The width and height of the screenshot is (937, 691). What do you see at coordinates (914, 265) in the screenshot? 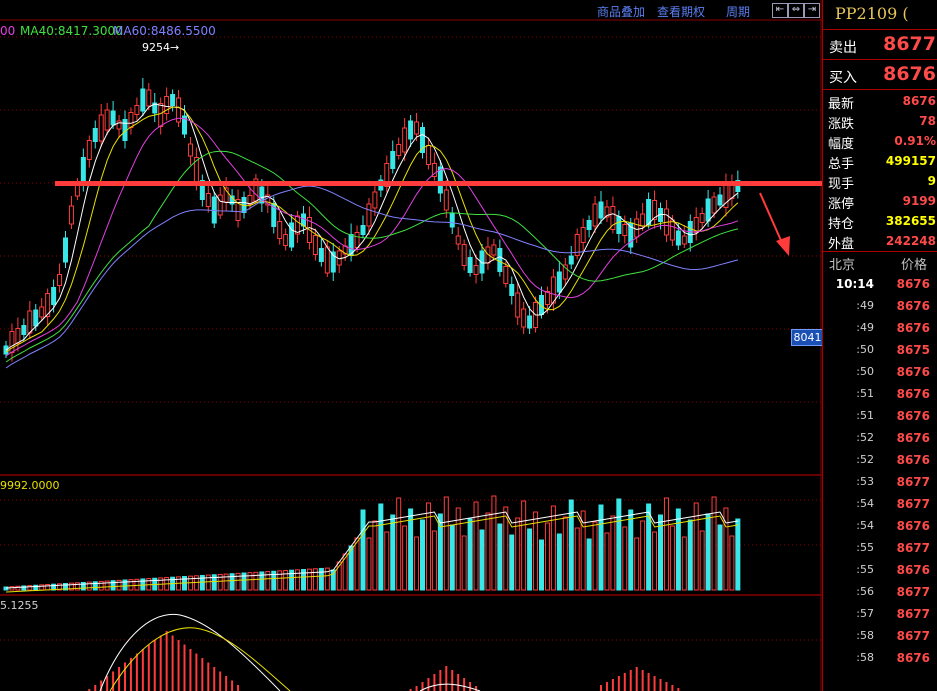
I see `ticks-header-price: 价格` at bounding box center [914, 265].